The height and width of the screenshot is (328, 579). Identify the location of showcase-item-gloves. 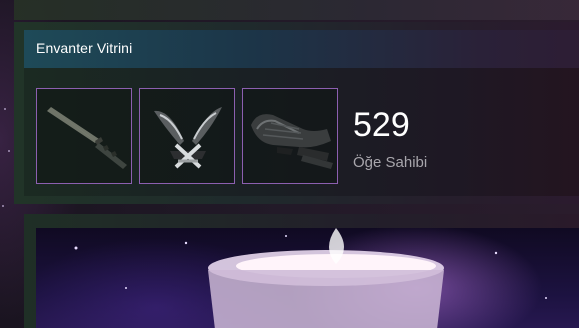
(290, 136).